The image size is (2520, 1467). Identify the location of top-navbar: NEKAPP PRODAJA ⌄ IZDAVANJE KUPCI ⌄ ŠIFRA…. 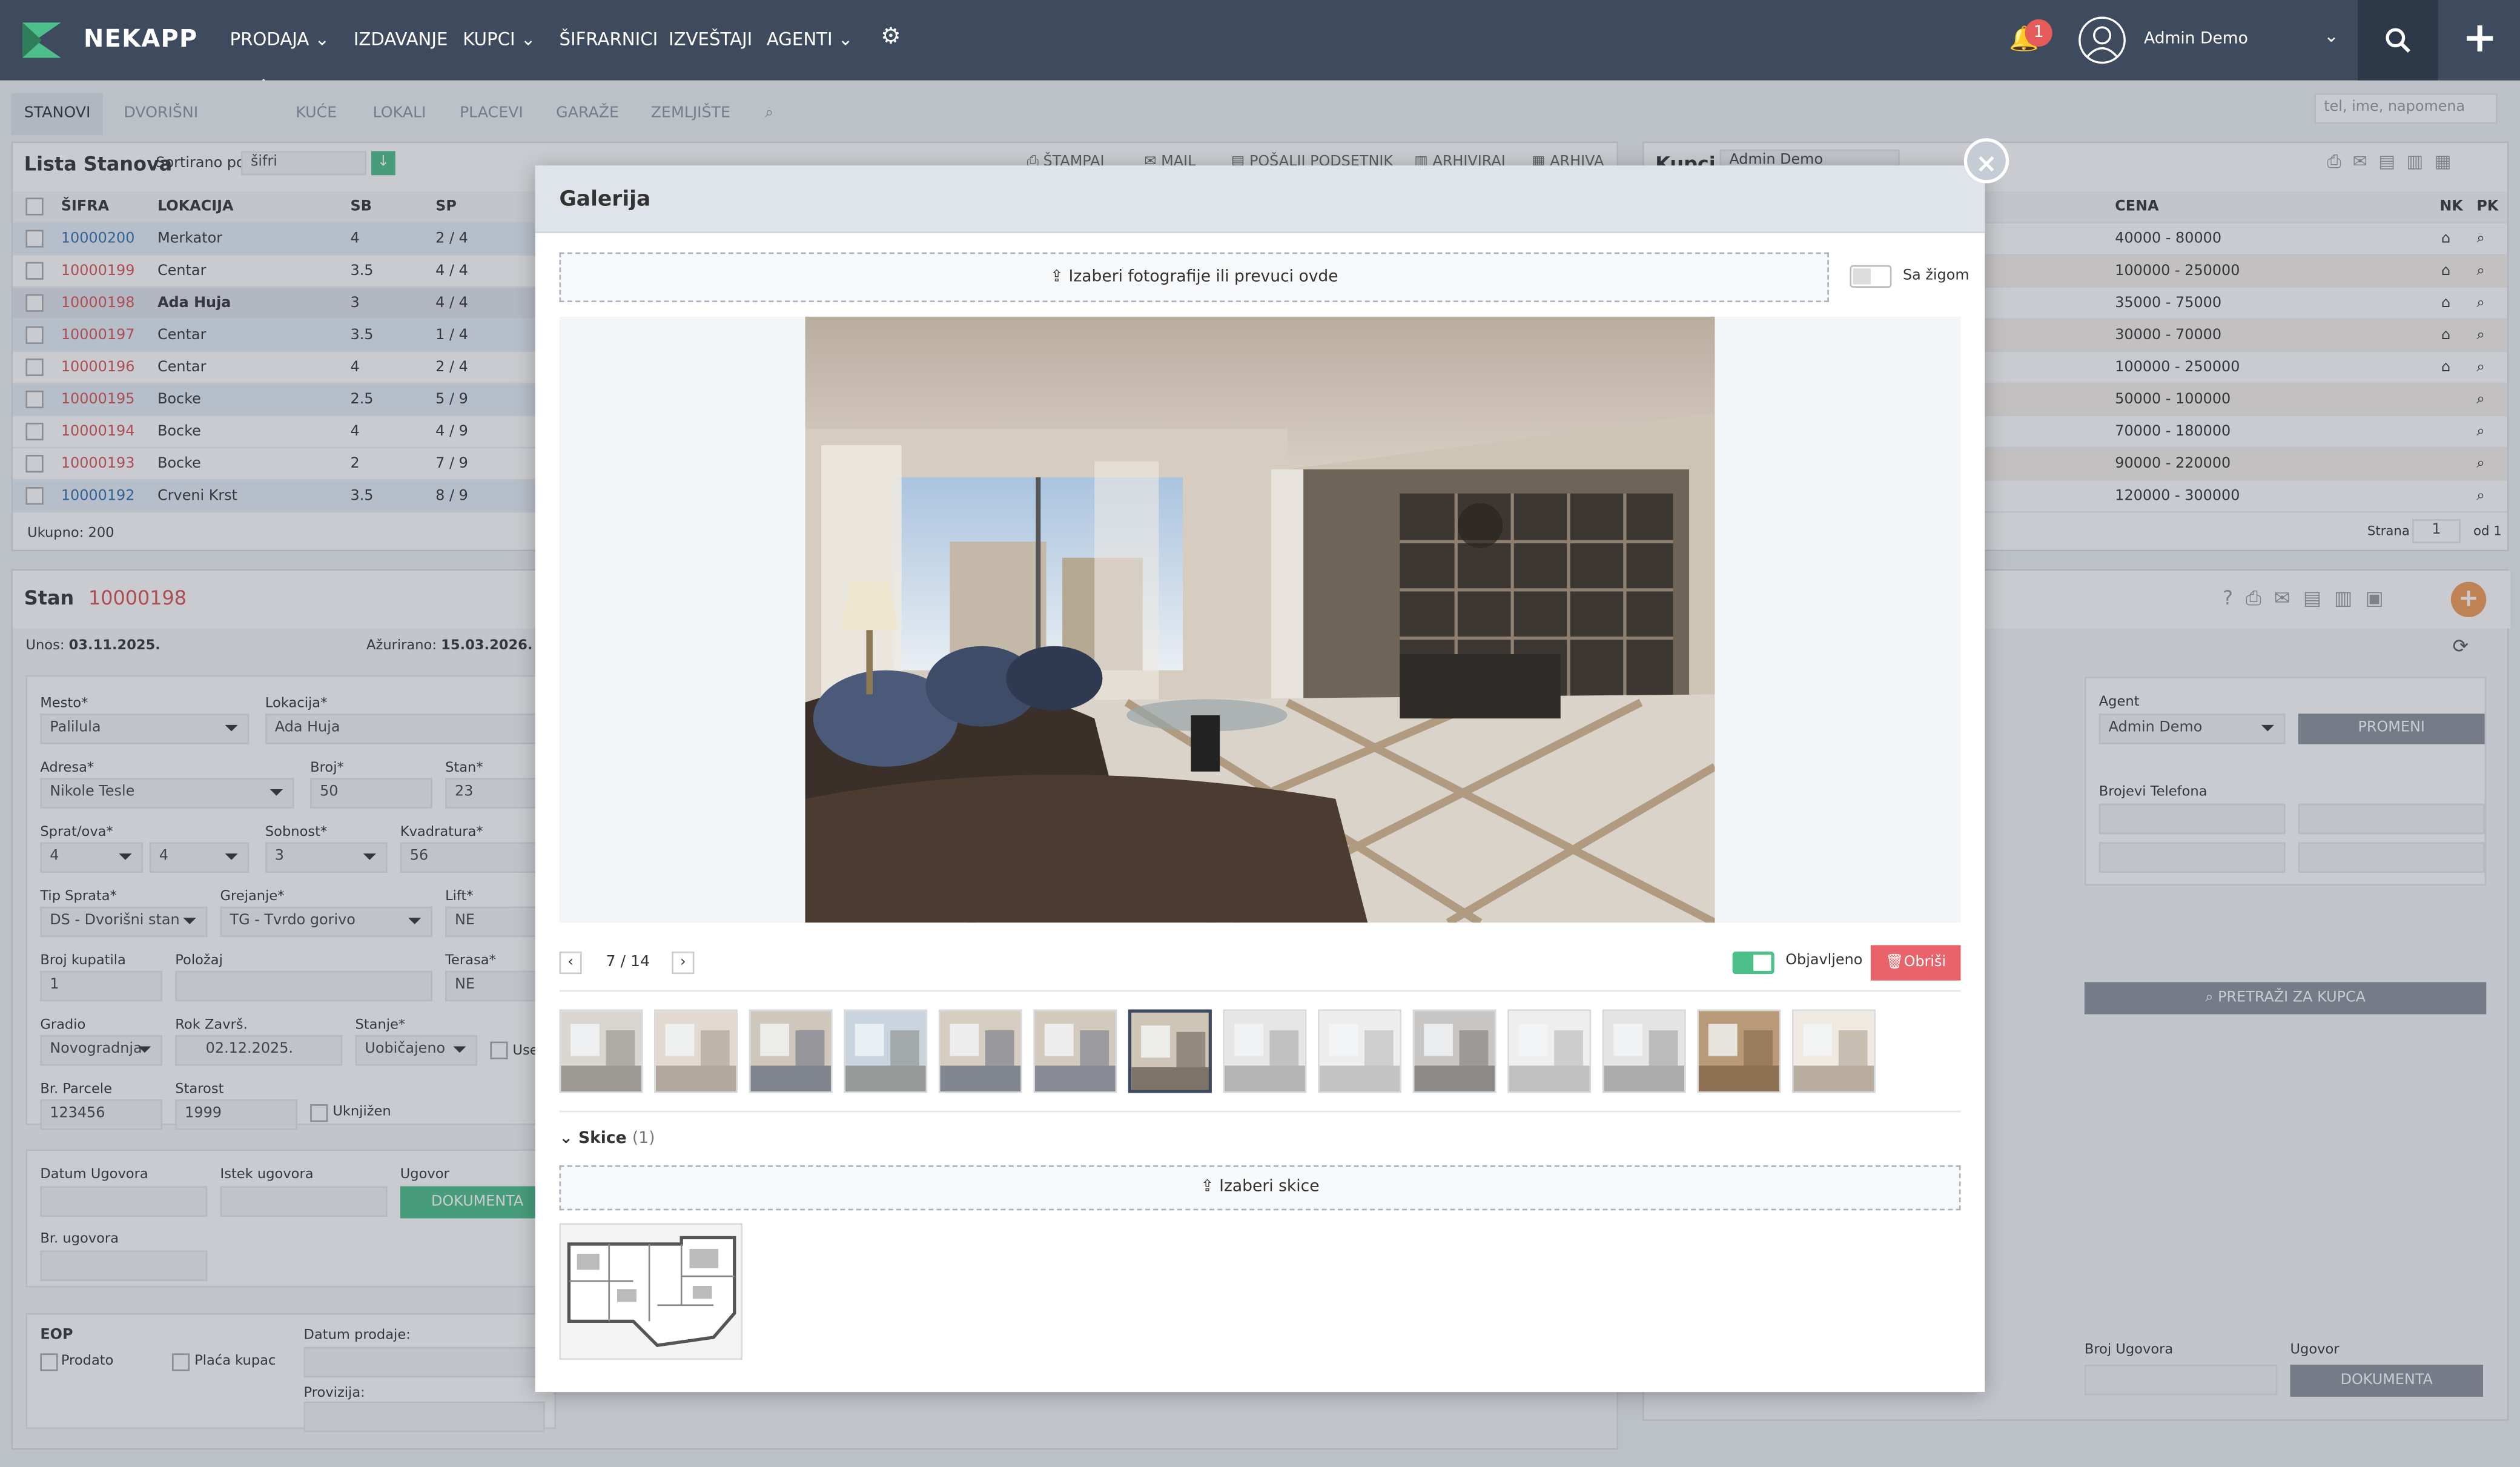
(1260, 44).